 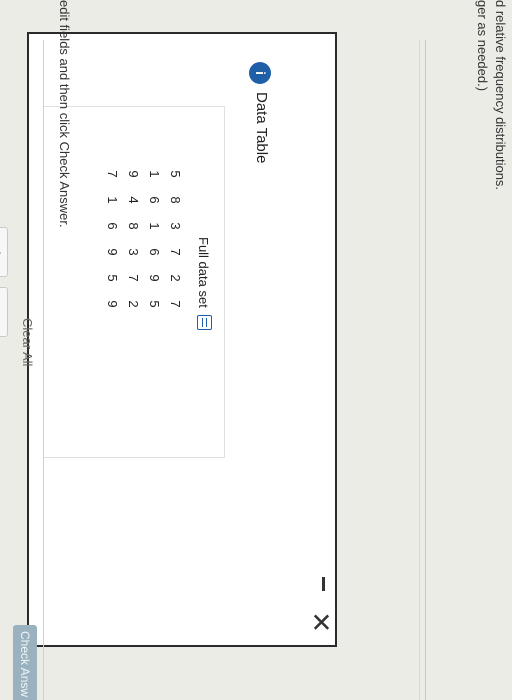 I want to click on info-icon: i, so click(x=260, y=73).